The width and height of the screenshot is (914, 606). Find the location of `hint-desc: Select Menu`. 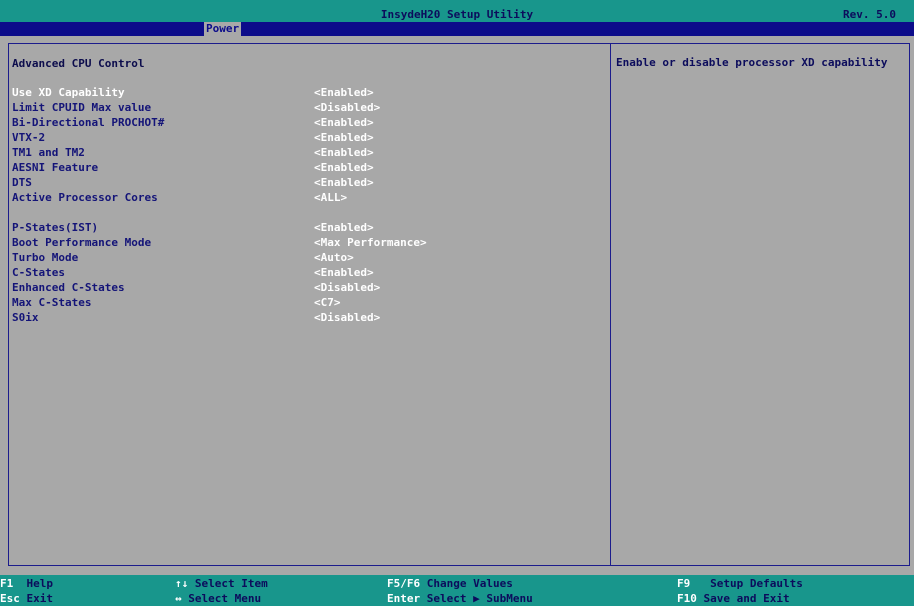

hint-desc: Select Menu is located at coordinates (225, 598).